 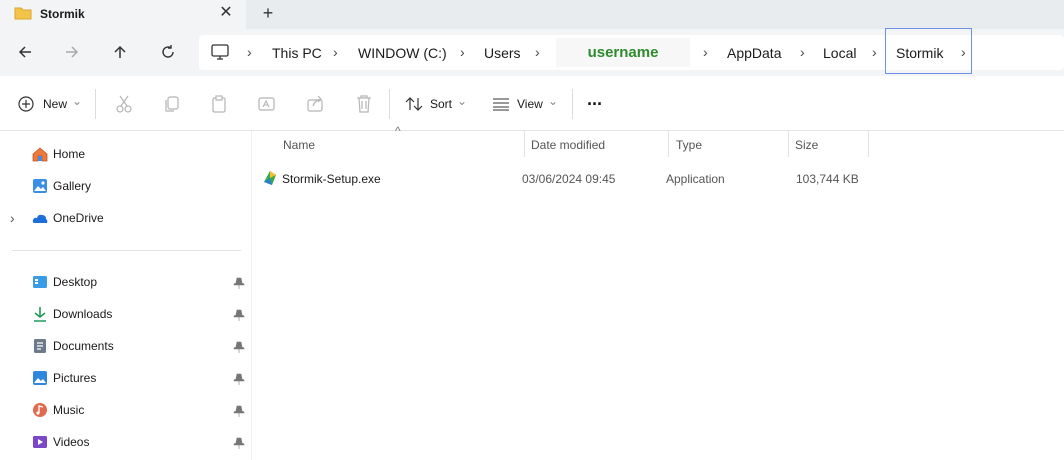 What do you see at coordinates (839, 53) in the screenshot?
I see `breadcrumb-local: Local` at bounding box center [839, 53].